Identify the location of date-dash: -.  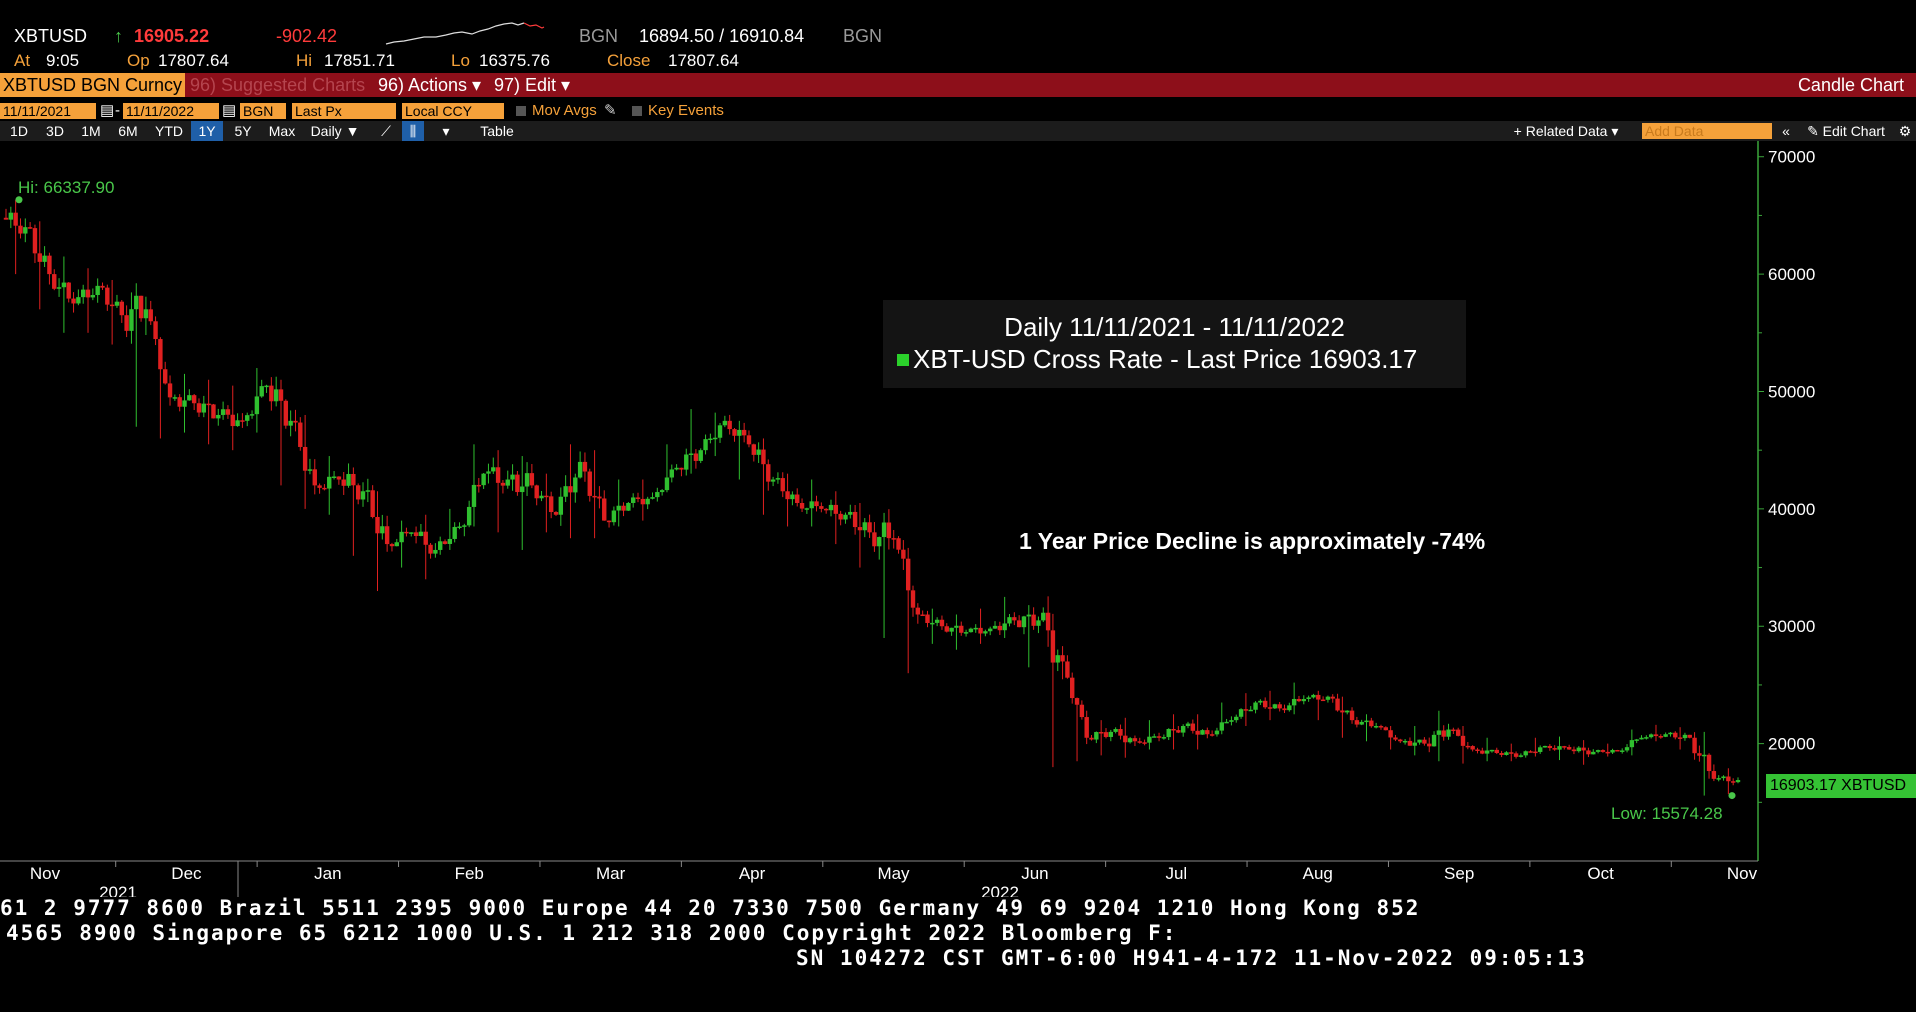
(117, 110).